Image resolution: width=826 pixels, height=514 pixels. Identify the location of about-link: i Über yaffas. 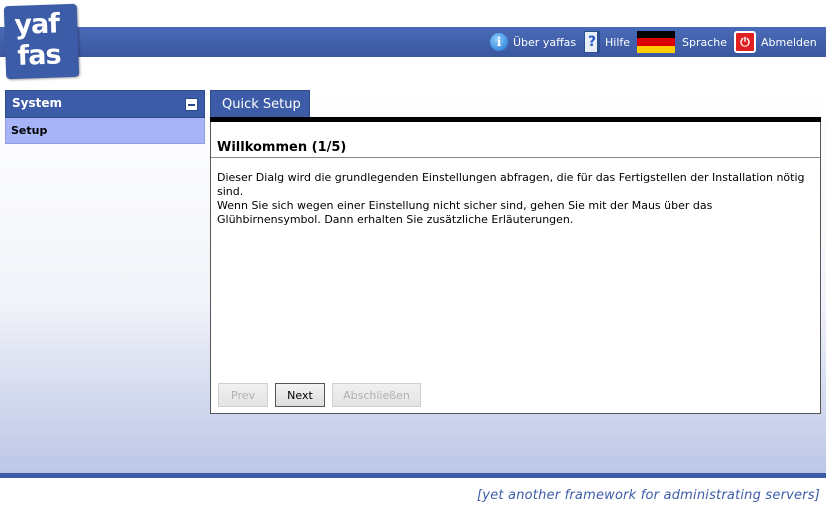
(533, 42).